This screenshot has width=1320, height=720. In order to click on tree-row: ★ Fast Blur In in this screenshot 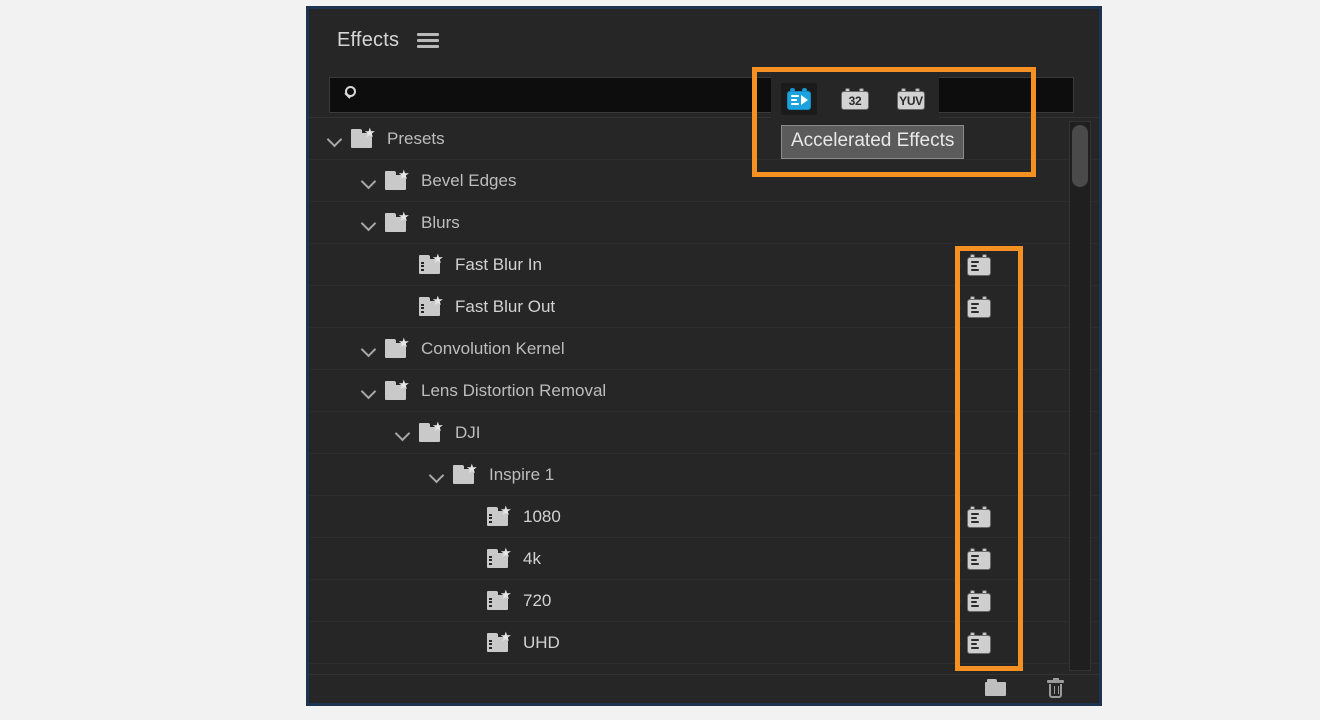, I will do `click(704, 265)`.